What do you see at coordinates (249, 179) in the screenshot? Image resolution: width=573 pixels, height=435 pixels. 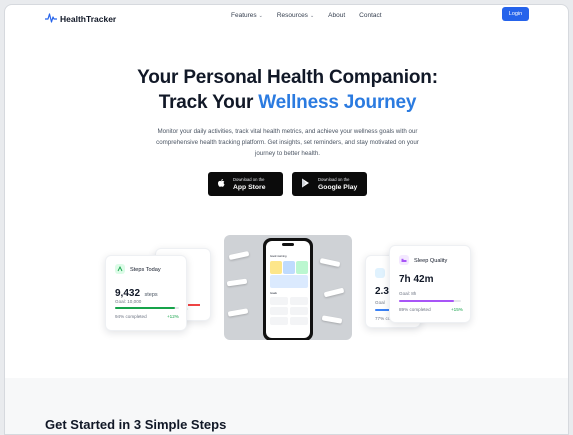 I see `app-store-small: Download on the` at bounding box center [249, 179].